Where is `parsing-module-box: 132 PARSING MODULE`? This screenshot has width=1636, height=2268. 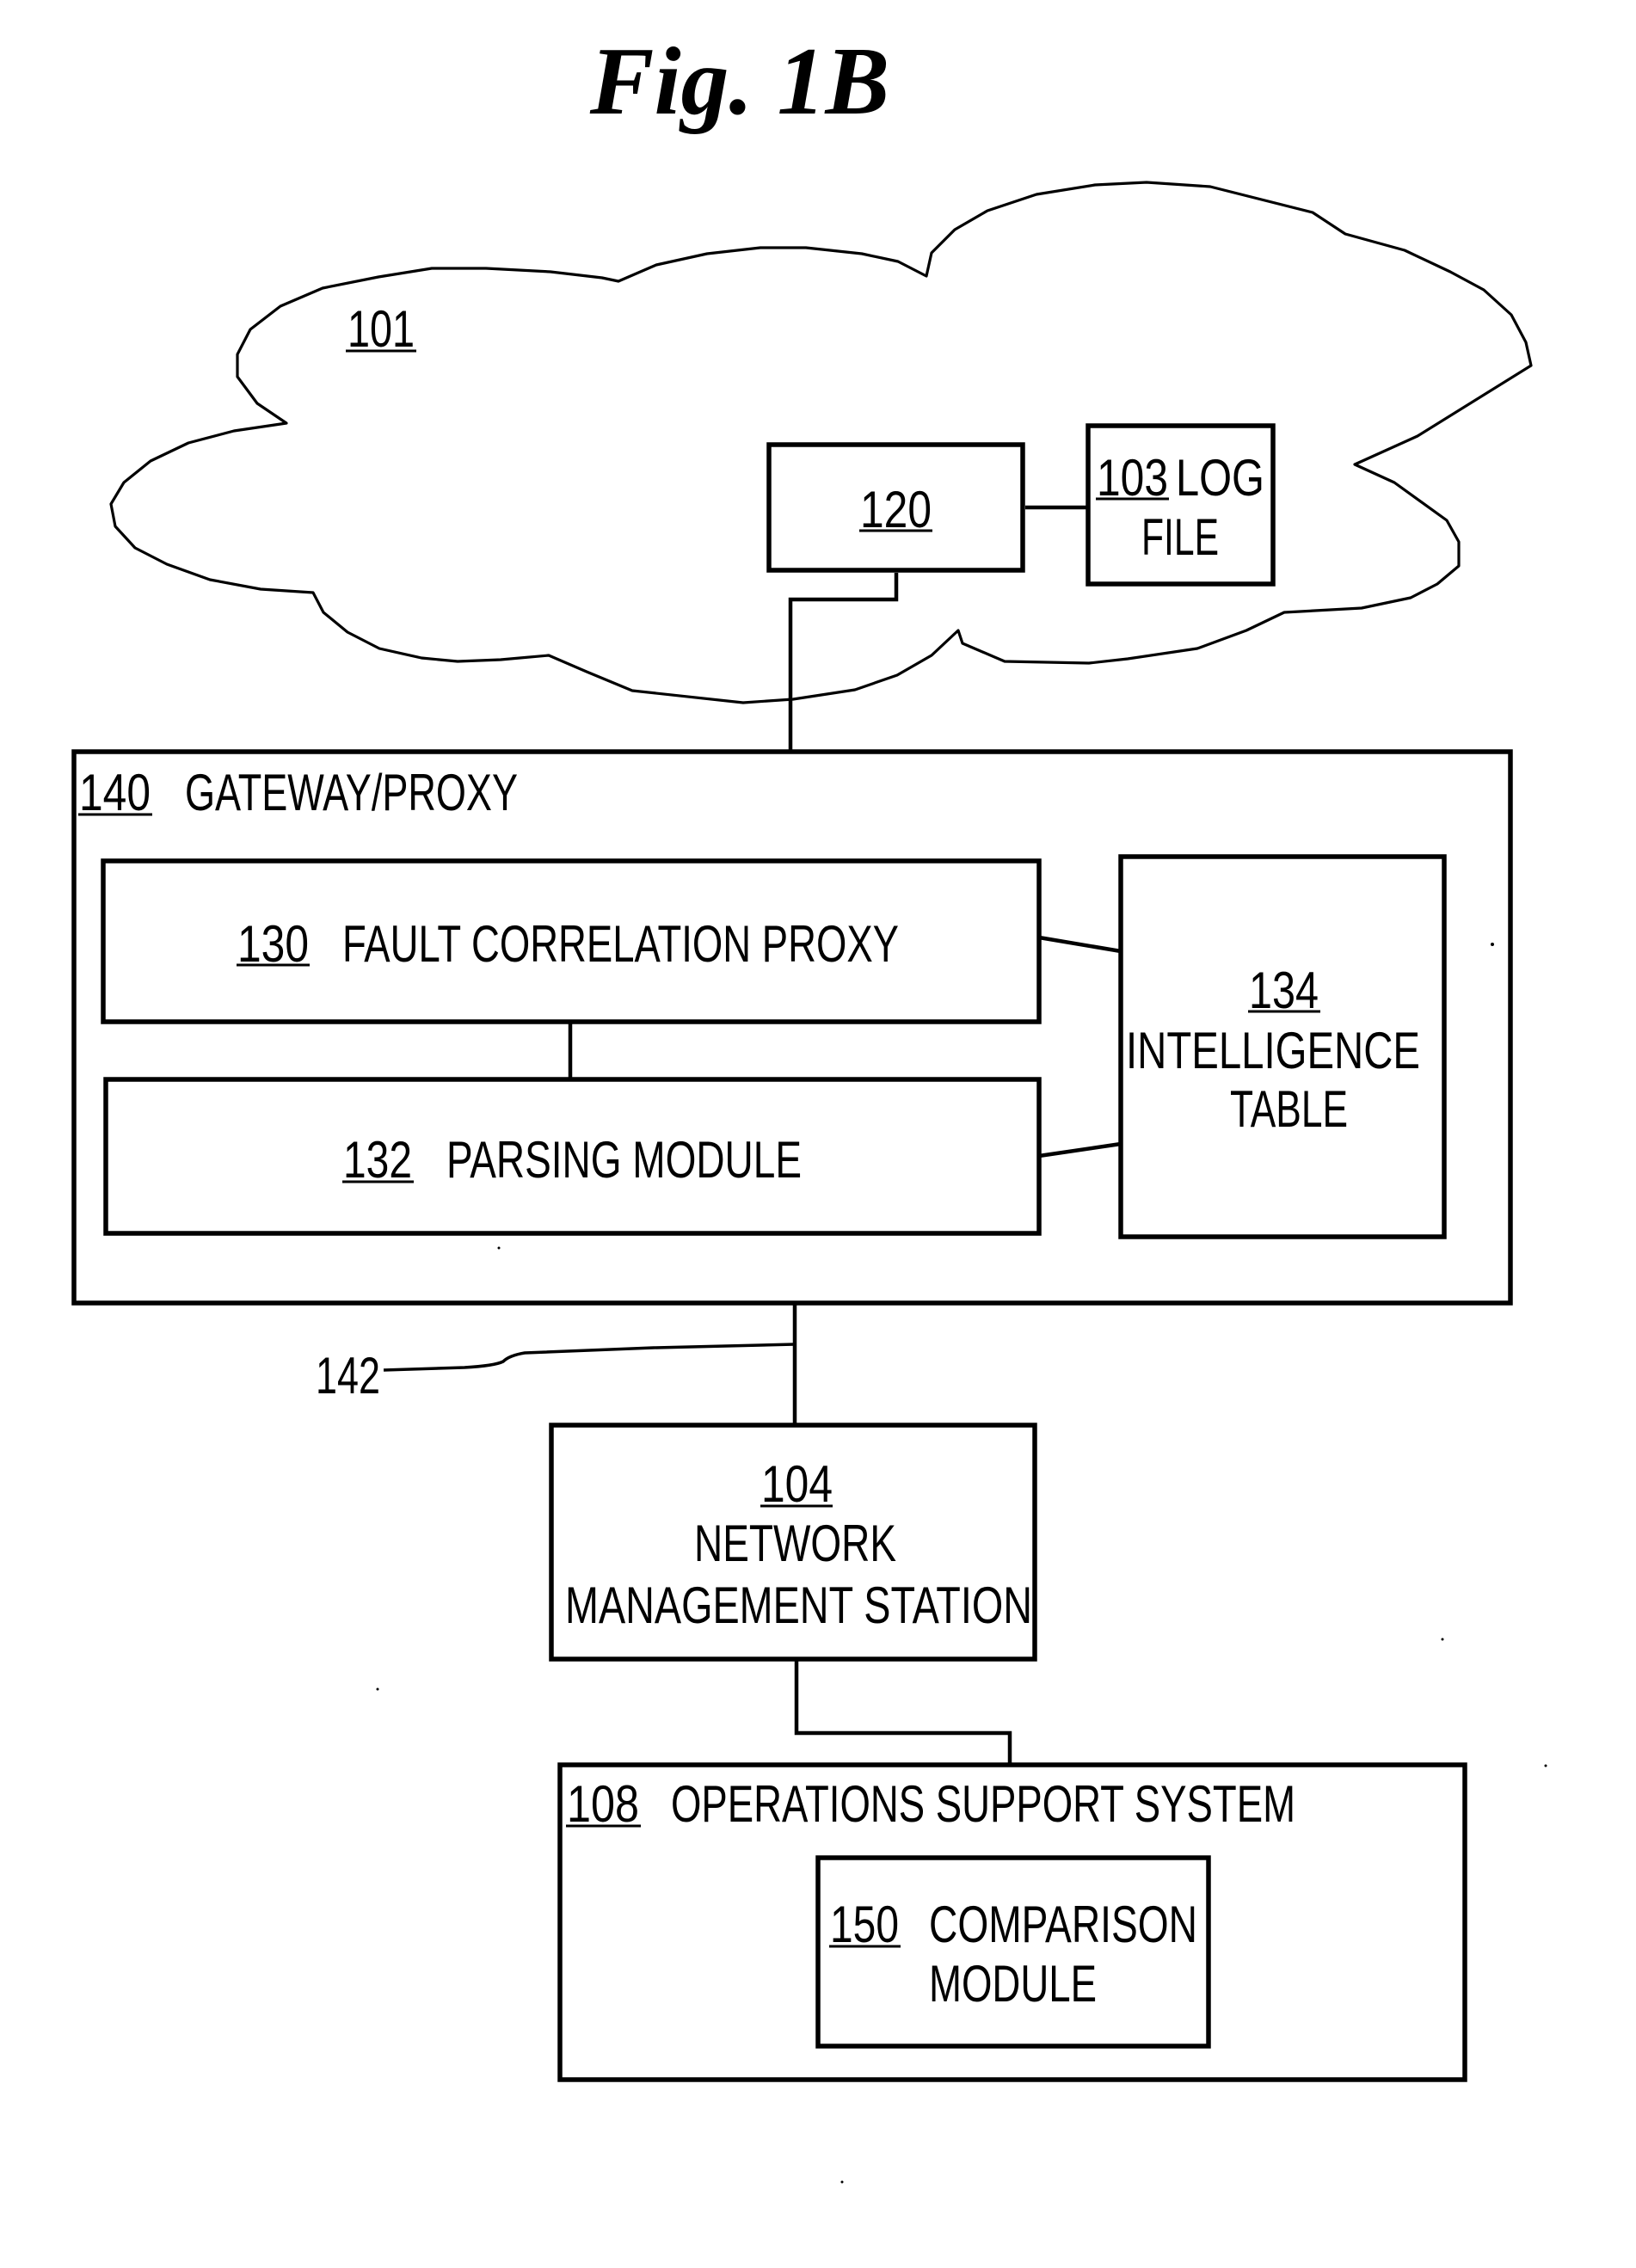
parsing-module-box: 132 PARSING MODULE is located at coordinates (573, 1157).